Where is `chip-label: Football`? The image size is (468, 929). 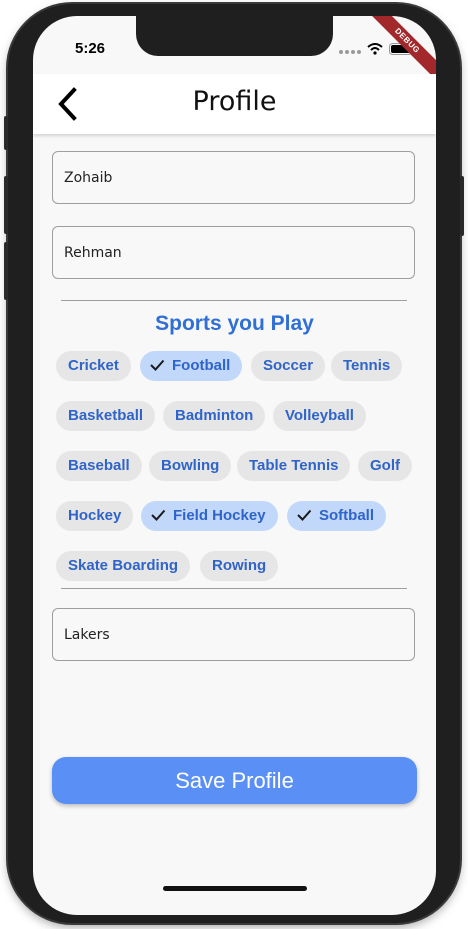 chip-label: Football is located at coordinates (201, 365).